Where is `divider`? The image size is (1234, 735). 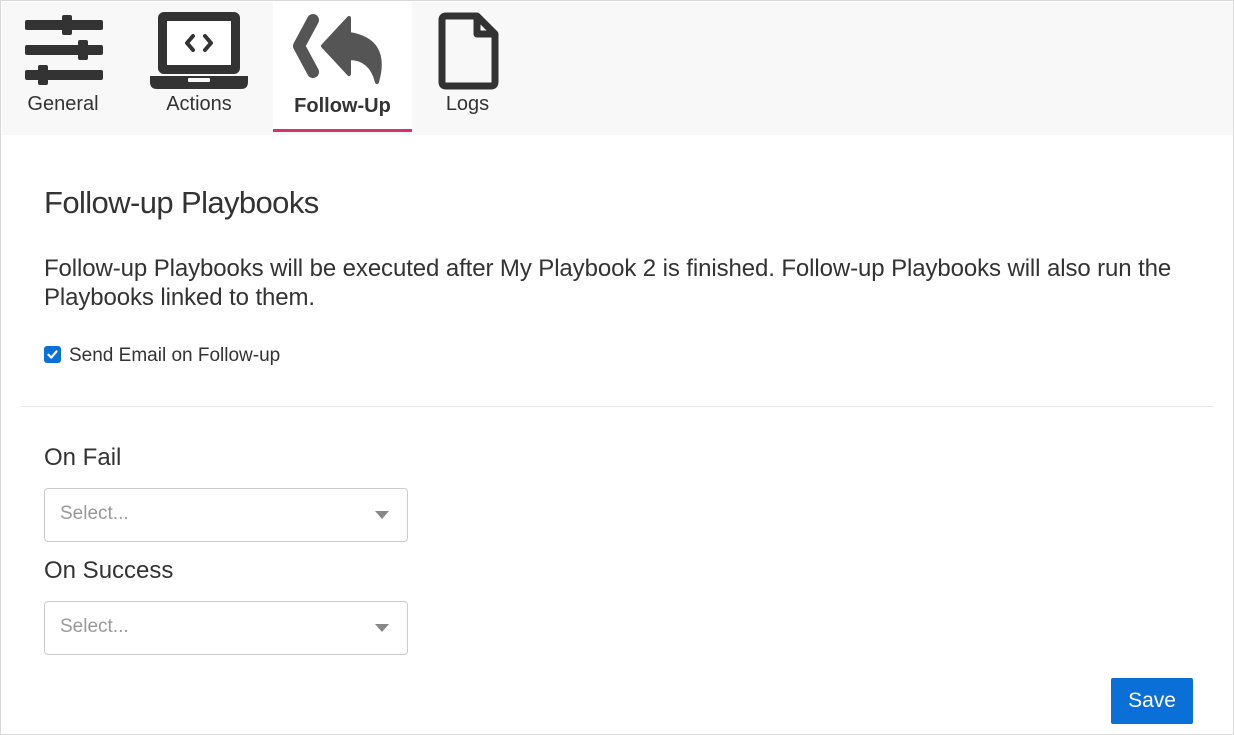
divider is located at coordinates (617, 406).